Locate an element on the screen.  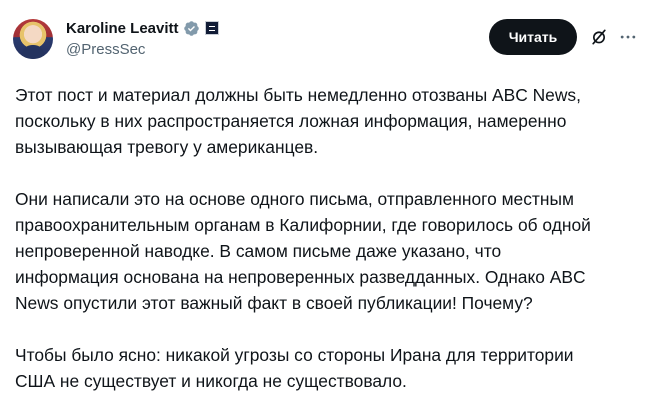
follow-button: Читать is located at coordinates (533, 37).